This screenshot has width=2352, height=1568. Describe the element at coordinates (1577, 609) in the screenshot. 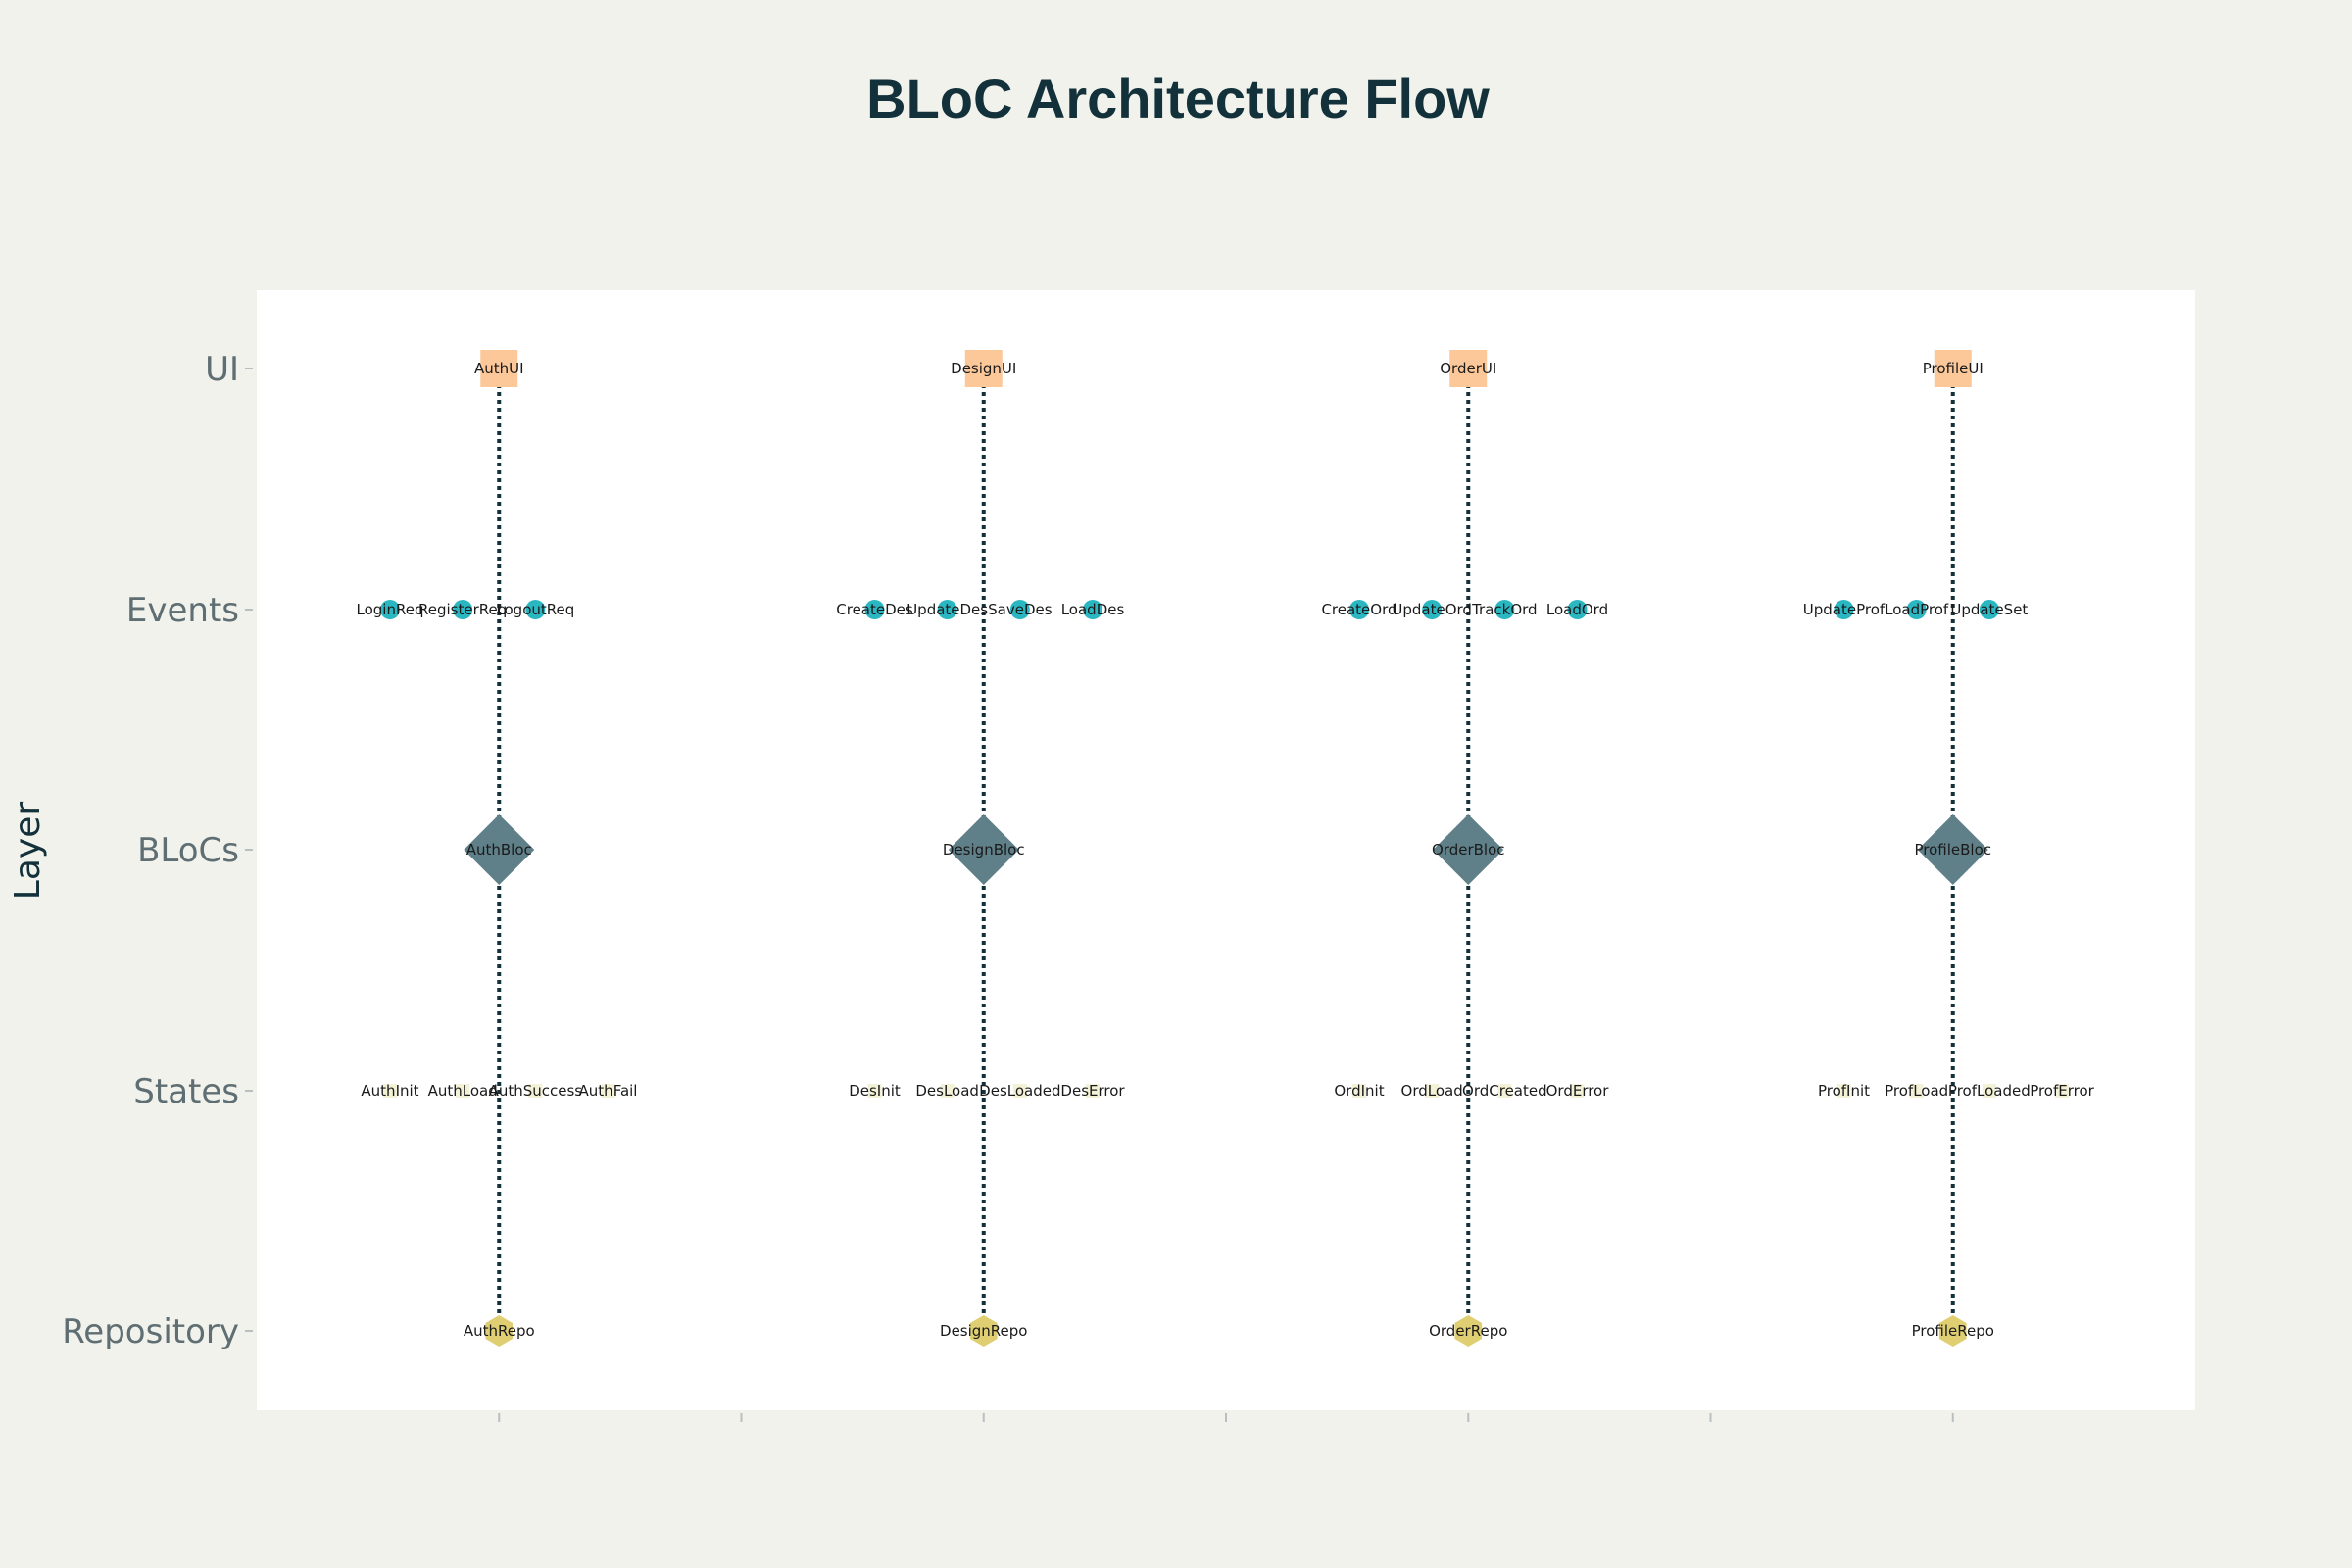

I see `node-label-loadord: LoadOrd` at that location.